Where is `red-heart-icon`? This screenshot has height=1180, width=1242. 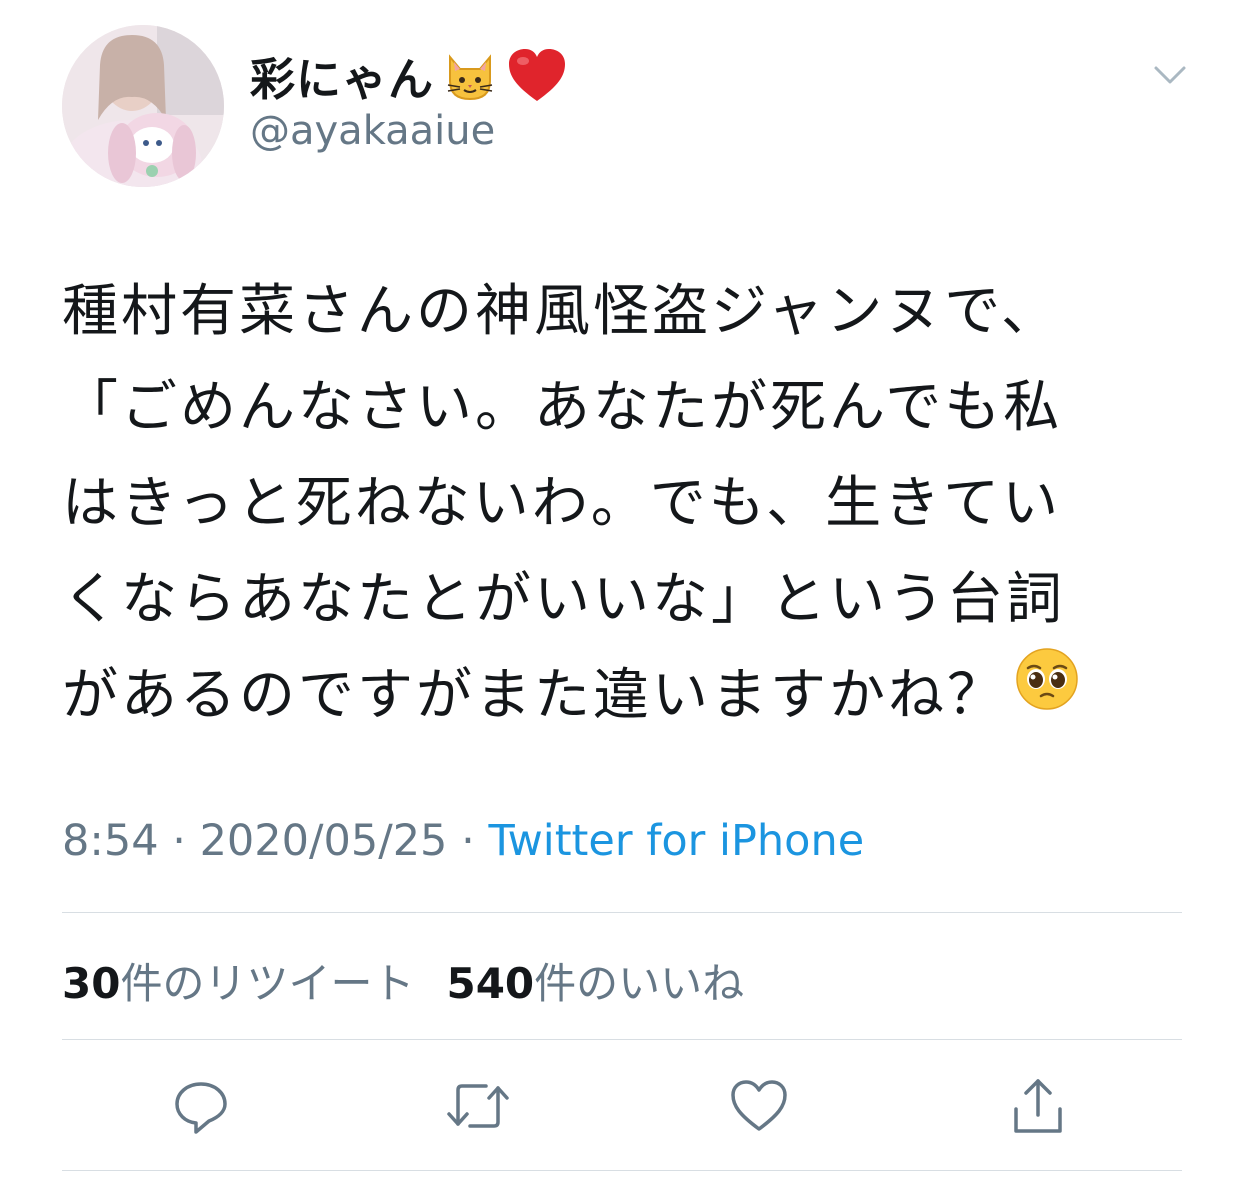 red-heart-icon is located at coordinates (537, 75).